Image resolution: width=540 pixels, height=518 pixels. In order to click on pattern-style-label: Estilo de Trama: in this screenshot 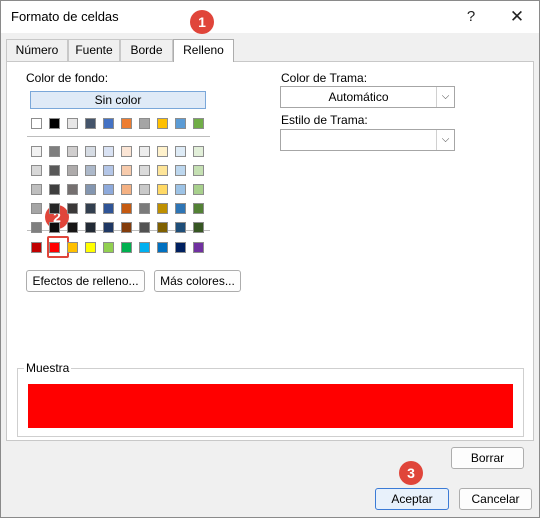, I will do `click(324, 120)`.